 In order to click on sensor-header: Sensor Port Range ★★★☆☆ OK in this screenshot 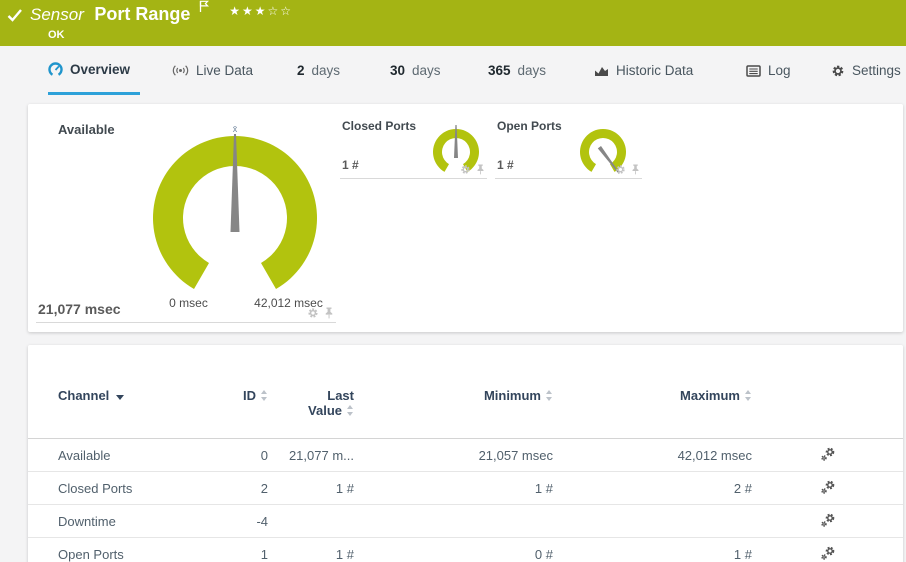, I will do `click(453, 23)`.